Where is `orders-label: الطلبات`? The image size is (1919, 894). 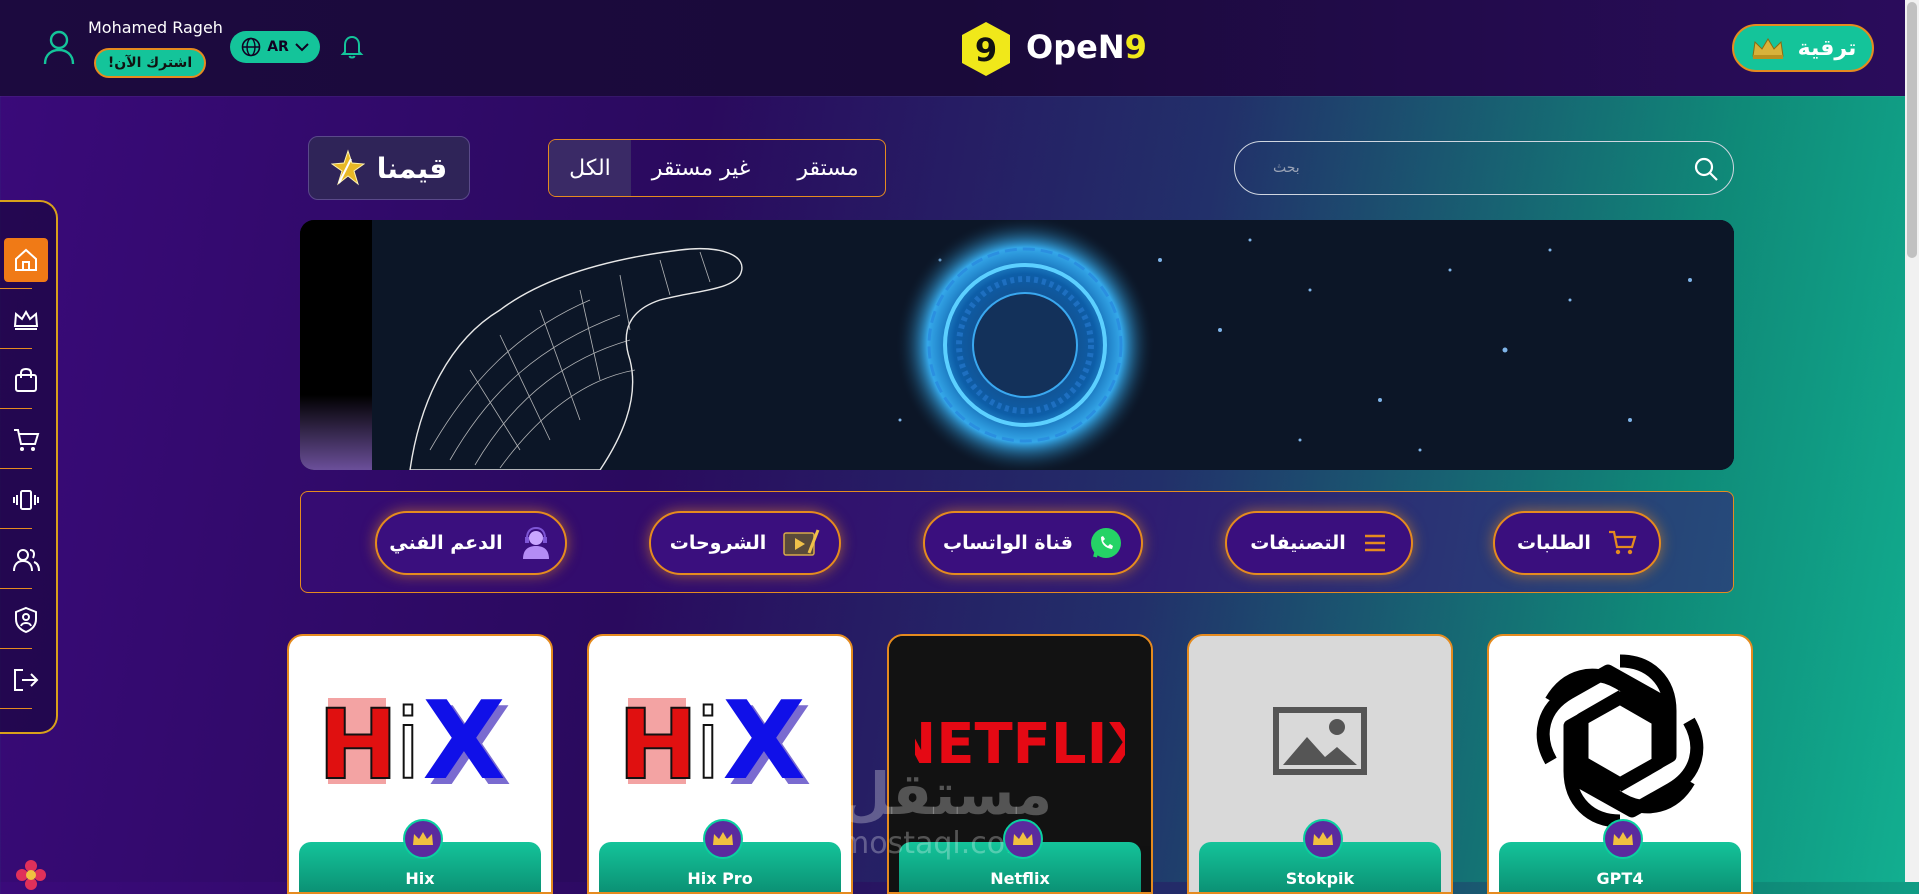
orders-label: الطلبات is located at coordinates (1554, 543).